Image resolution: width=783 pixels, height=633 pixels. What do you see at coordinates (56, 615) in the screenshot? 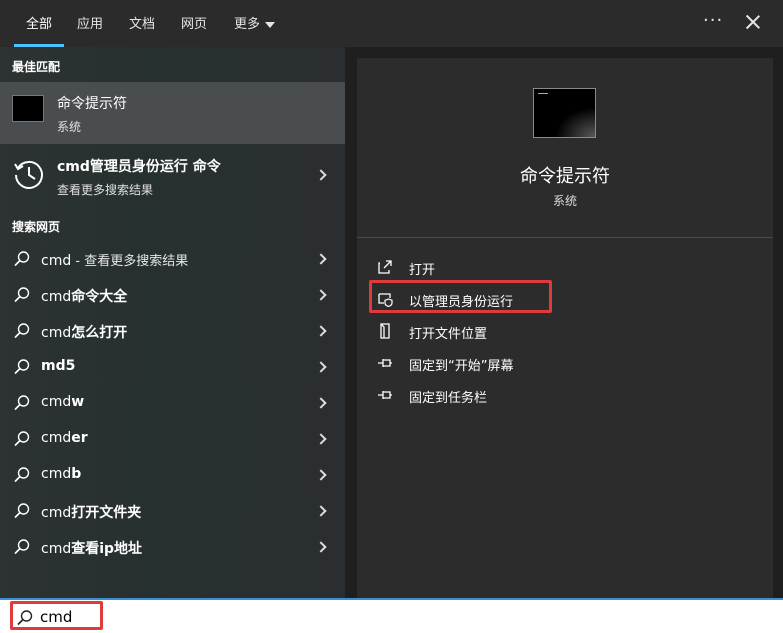
I see `highlight-search-input` at bounding box center [56, 615].